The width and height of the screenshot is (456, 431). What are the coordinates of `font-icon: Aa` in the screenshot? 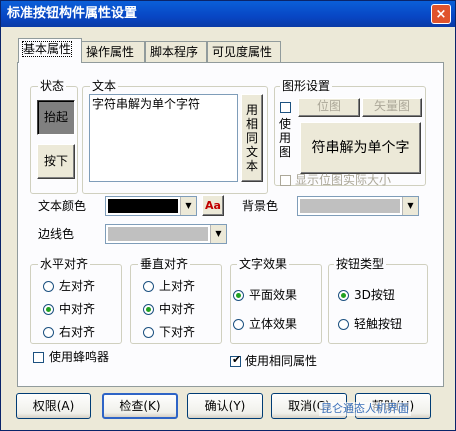 It's located at (213, 205).